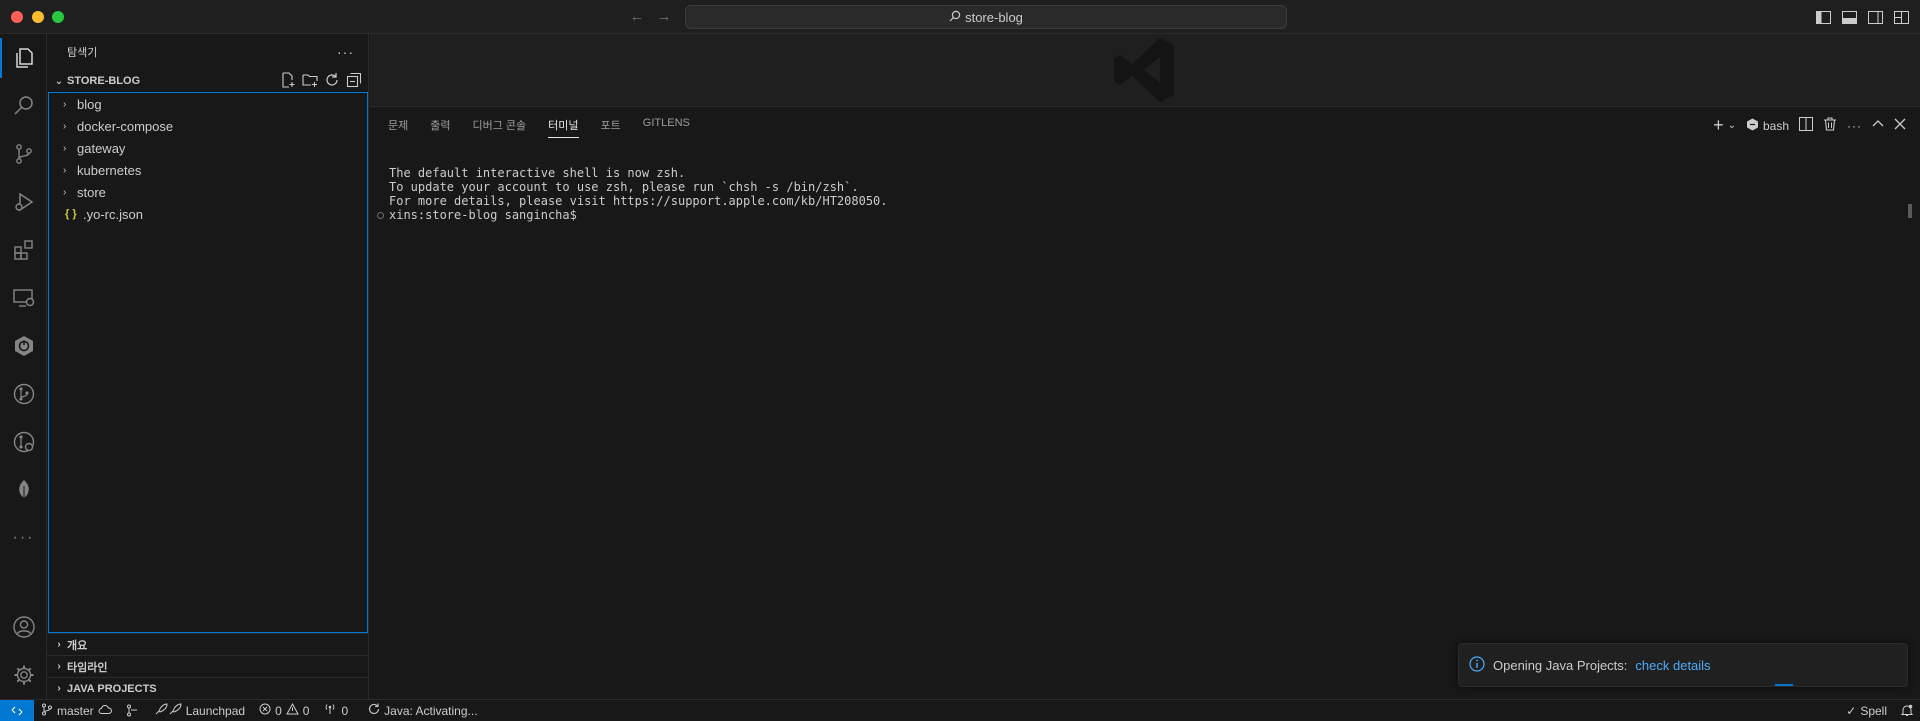  I want to click on tab-problems: 문제, so click(398, 127).